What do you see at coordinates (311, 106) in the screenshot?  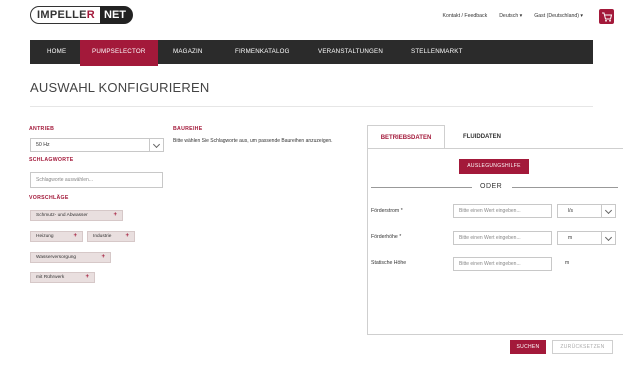 I see `title-divider` at bounding box center [311, 106].